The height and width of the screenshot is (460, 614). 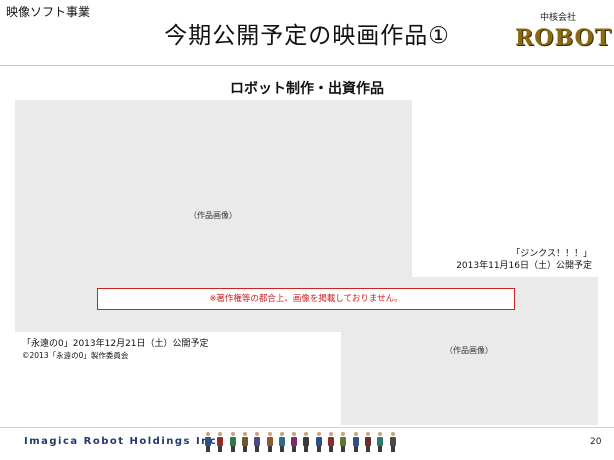 What do you see at coordinates (306, 299) in the screenshot?
I see `copyright-notice: ※著作権等の都合上、画像を掲載しておりません。` at bounding box center [306, 299].